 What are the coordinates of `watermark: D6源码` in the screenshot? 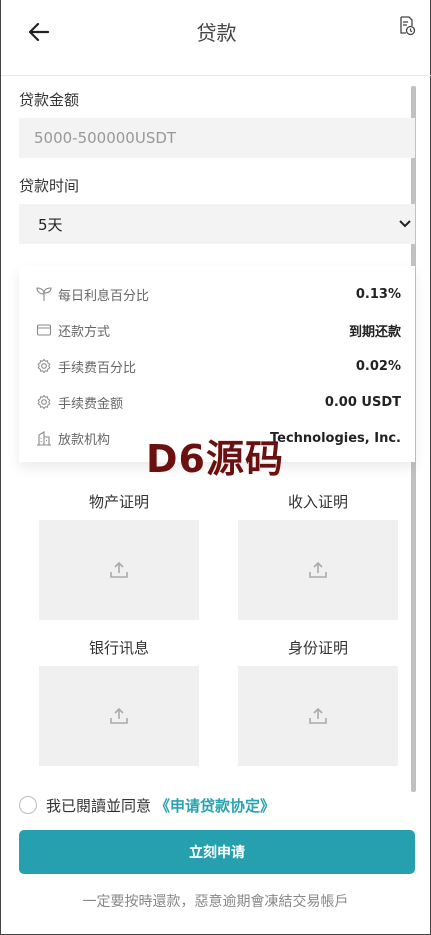 It's located at (215, 459).